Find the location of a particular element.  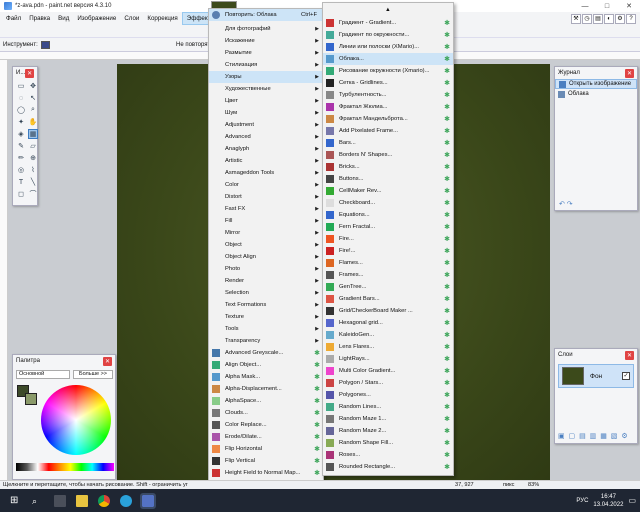

effects-menu-item: Узоры ▶ is located at coordinates (266, 77).